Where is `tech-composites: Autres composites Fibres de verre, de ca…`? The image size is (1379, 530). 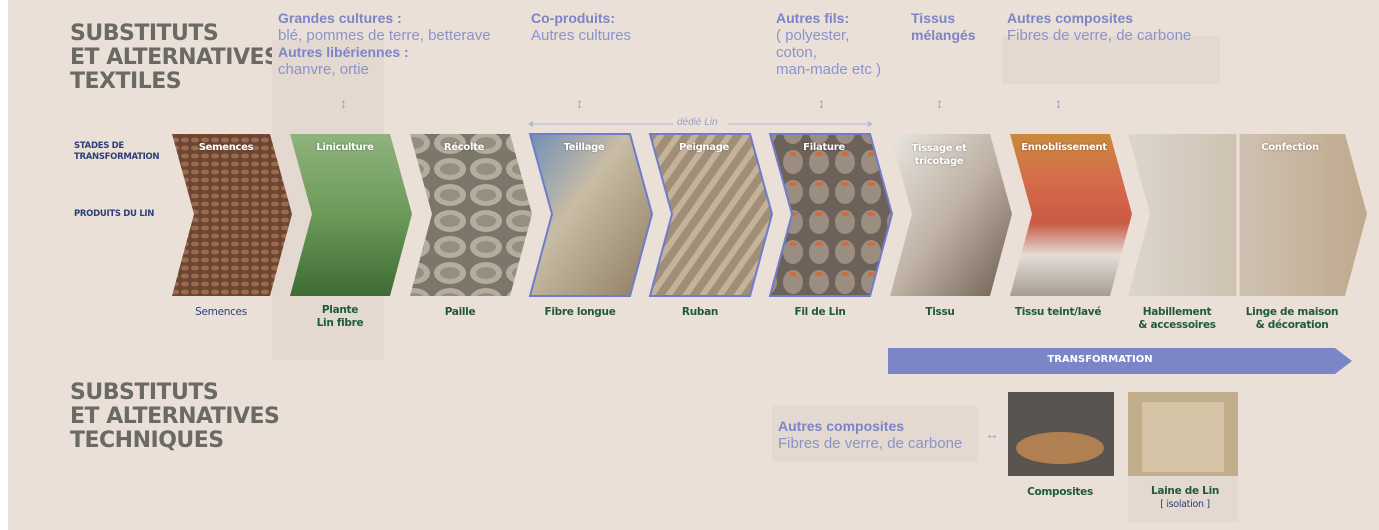 tech-composites: Autres composites Fibres de verre, de ca… is located at coordinates (870, 435).